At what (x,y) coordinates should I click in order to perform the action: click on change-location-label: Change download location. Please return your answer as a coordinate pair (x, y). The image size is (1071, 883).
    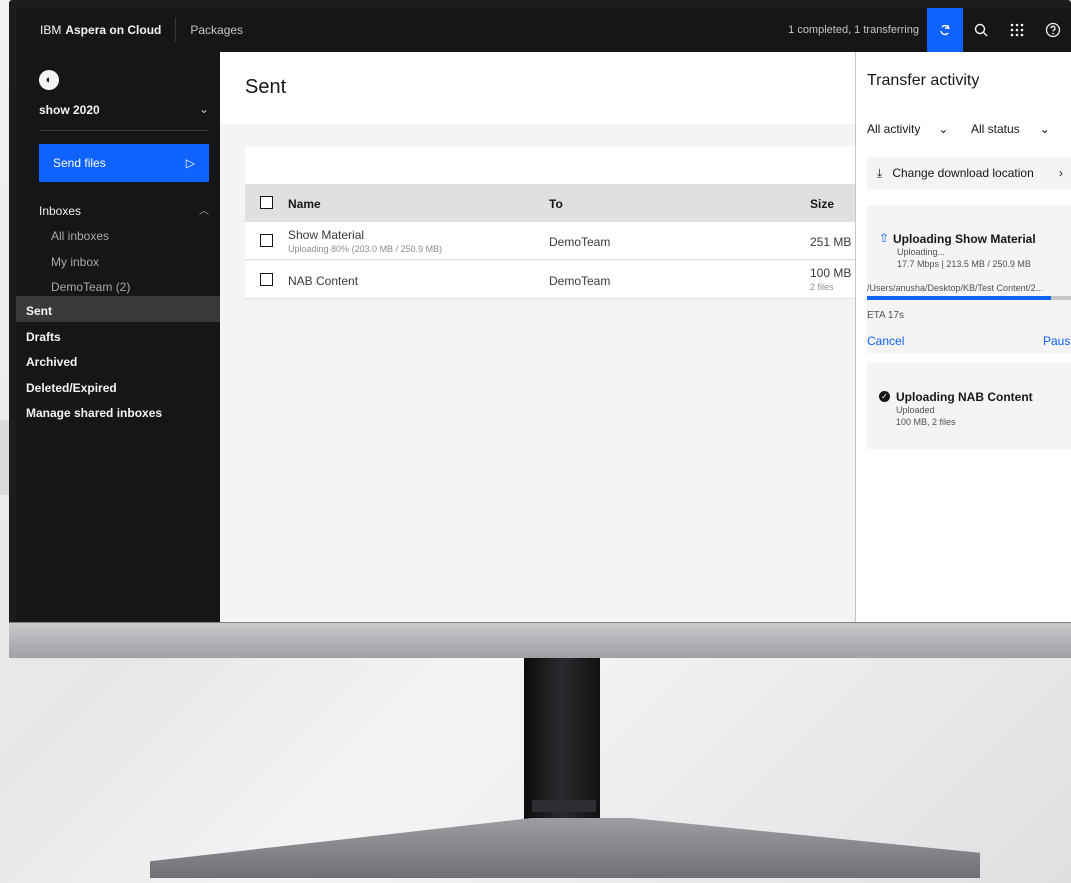
    Looking at the image, I should click on (963, 173).